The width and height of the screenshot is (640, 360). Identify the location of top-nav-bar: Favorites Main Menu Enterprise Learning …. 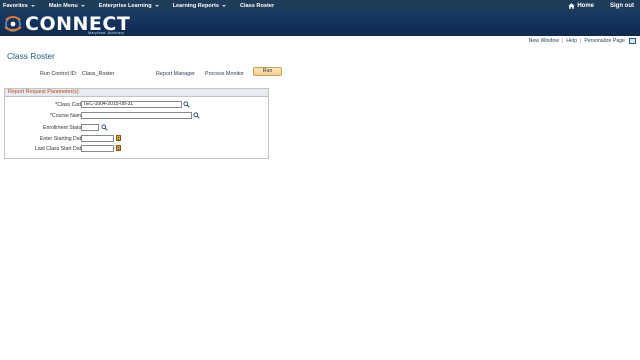
(320, 5).